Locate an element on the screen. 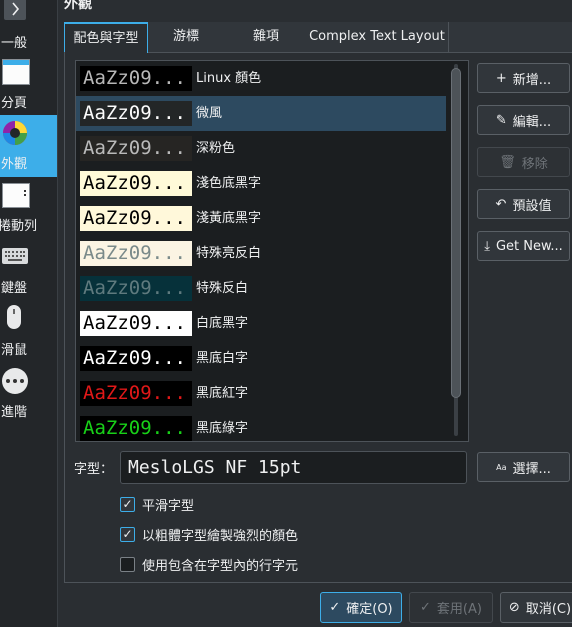  chevron-right-icon is located at coordinates (15, 10).